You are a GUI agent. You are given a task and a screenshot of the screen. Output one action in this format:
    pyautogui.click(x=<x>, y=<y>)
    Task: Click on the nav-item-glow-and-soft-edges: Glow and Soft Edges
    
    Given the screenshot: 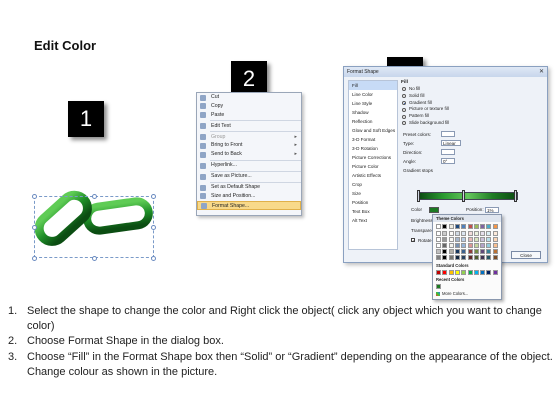 What is the action you would take?
    pyautogui.click(x=373, y=130)
    